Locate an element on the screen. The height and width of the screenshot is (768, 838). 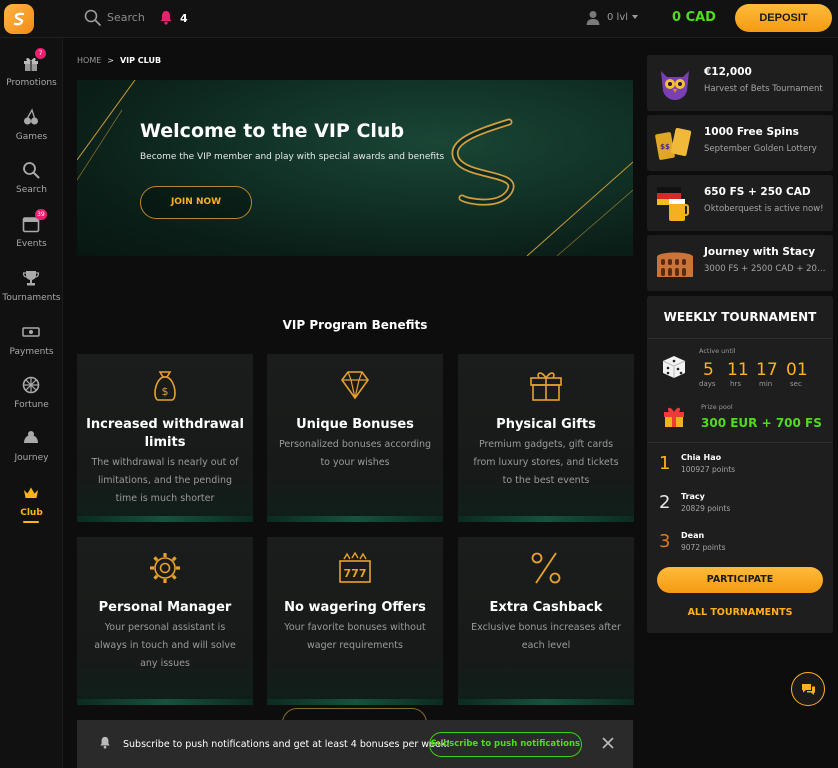
sidebar-item-tournaments: Tournaments is located at coordinates (31, 293).